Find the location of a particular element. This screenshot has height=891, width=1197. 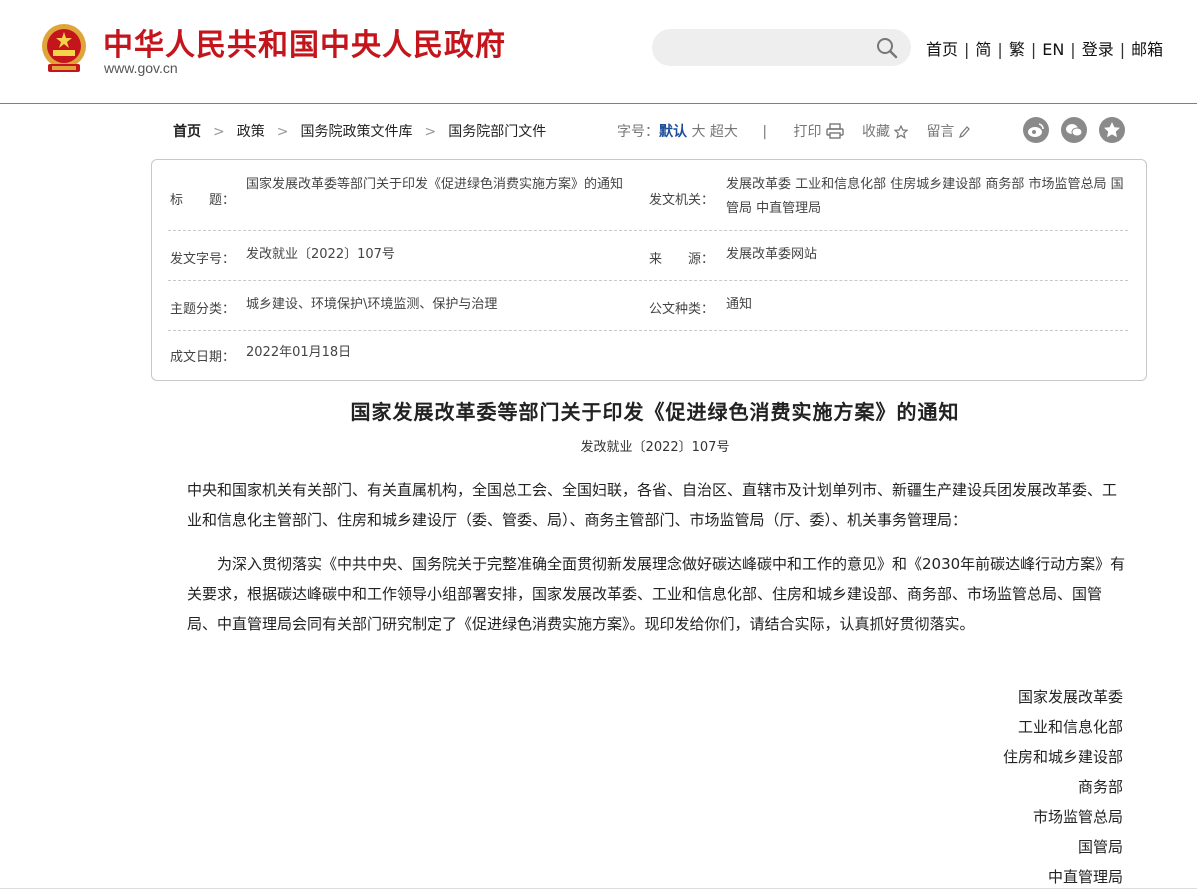

info-label-doc-no: 发文字号： is located at coordinates (203, 259).